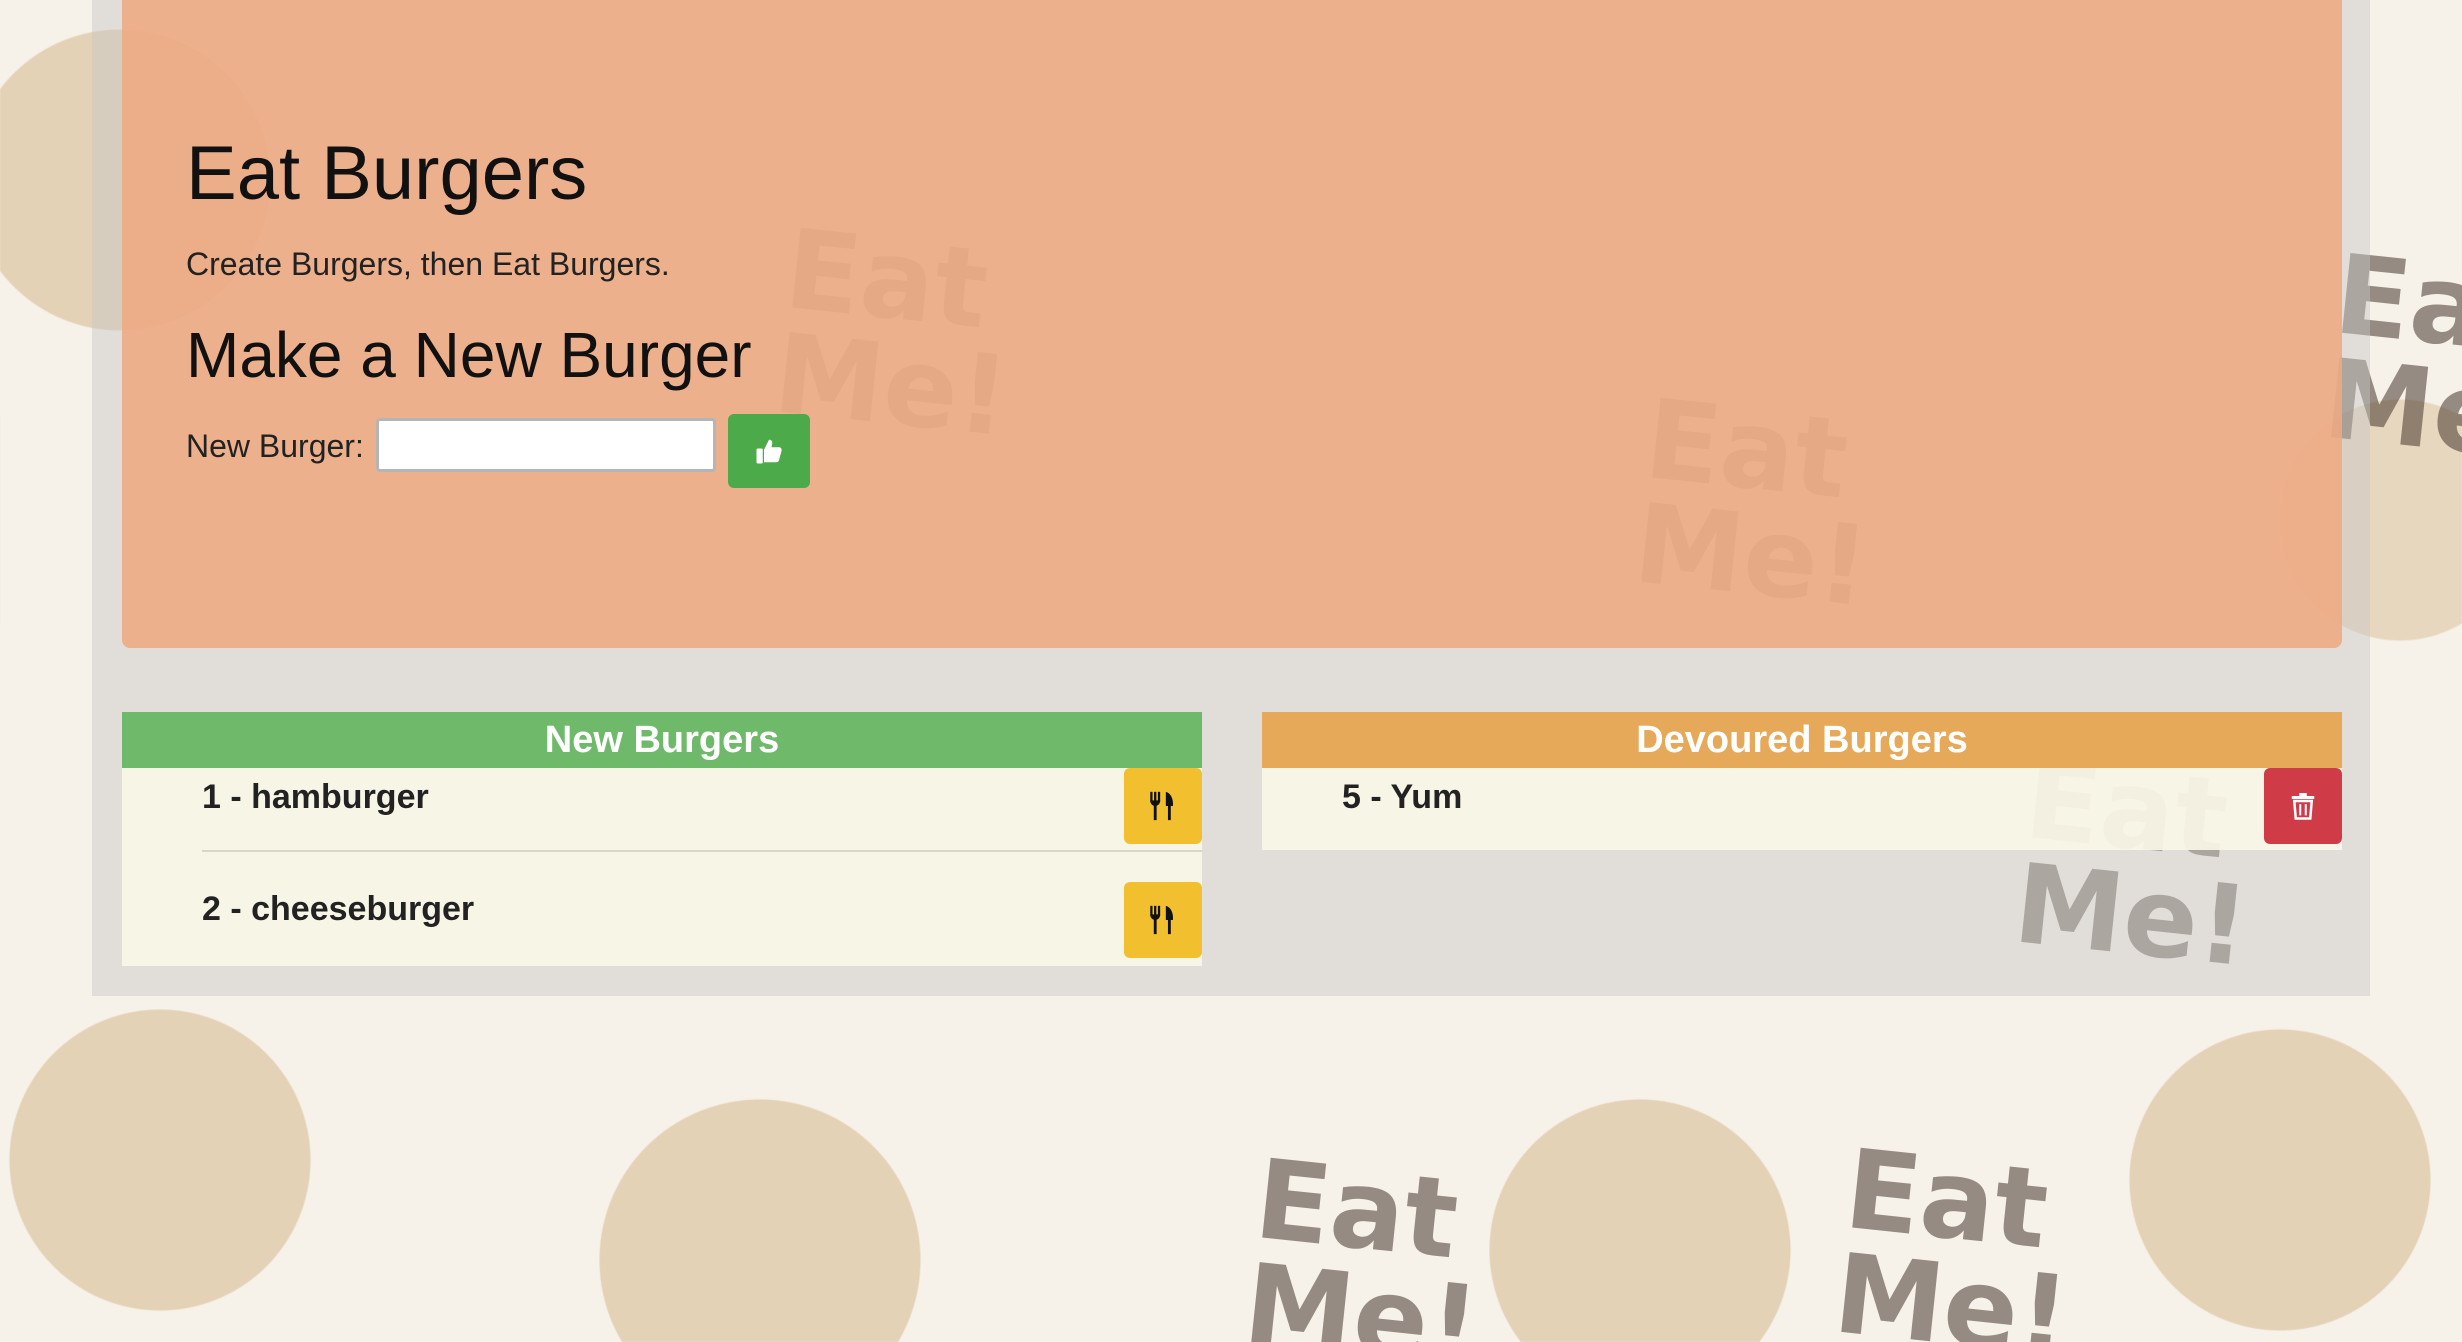 This screenshot has width=2462, height=1342. I want to click on new-burger-label: New Burger:, so click(275, 446).